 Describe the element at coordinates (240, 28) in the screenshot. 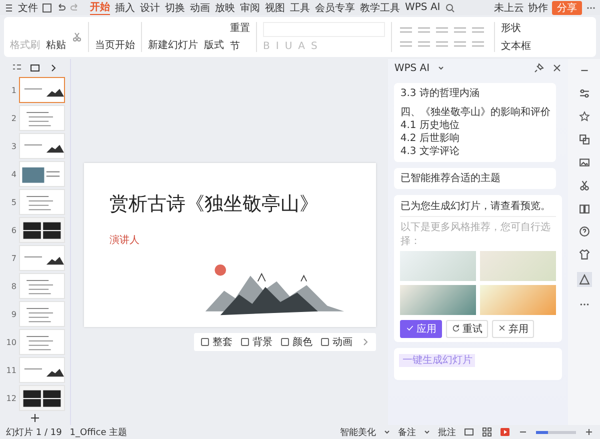

I see `reset-button: 重置` at that location.